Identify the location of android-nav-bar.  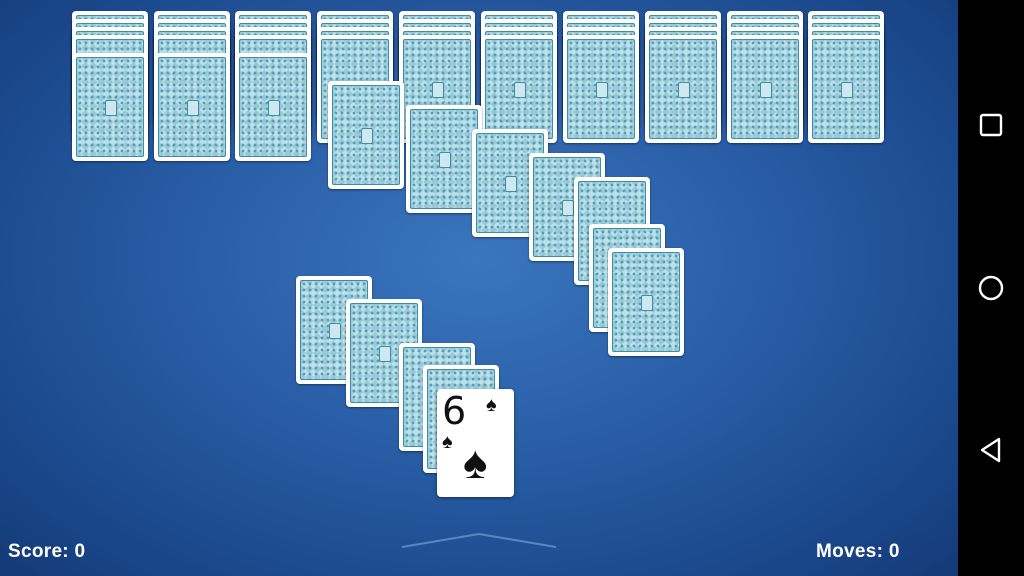
(991, 288).